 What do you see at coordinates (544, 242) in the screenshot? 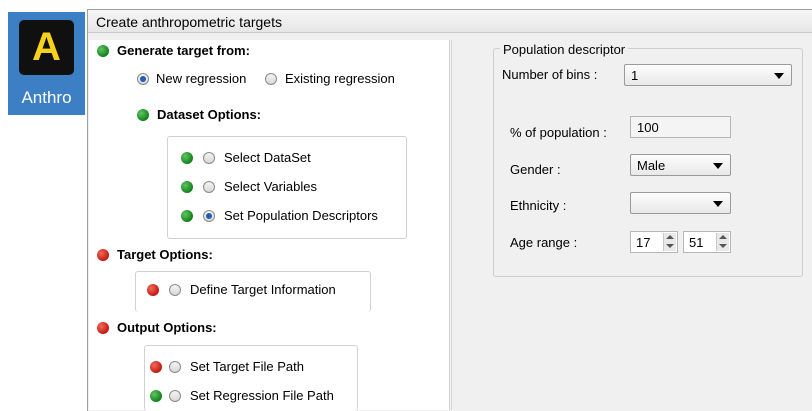
I see `age-range-label: Age range :` at bounding box center [544, 242].